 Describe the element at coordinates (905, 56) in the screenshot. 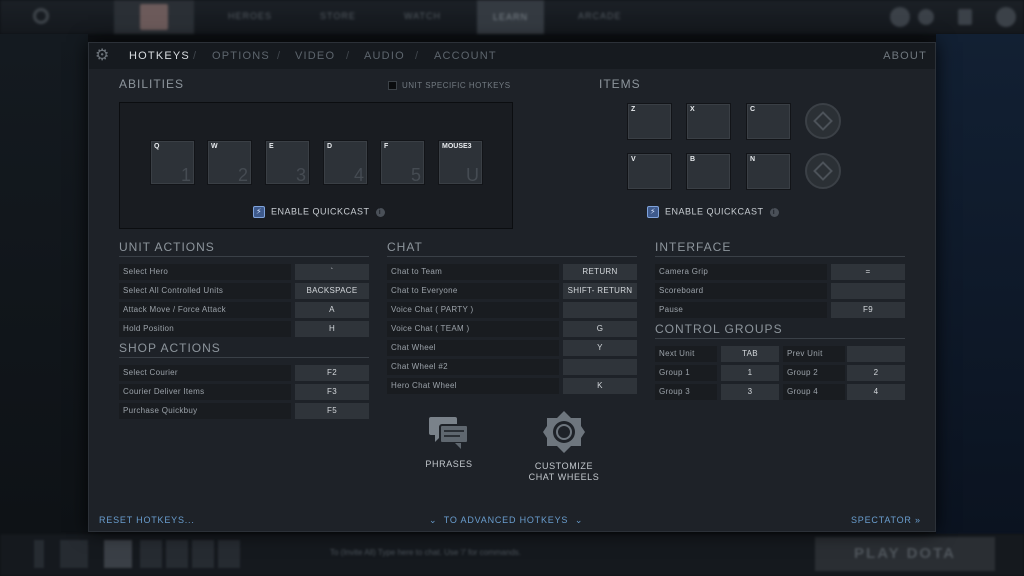

I see `about-link: ABOUT` at that location.